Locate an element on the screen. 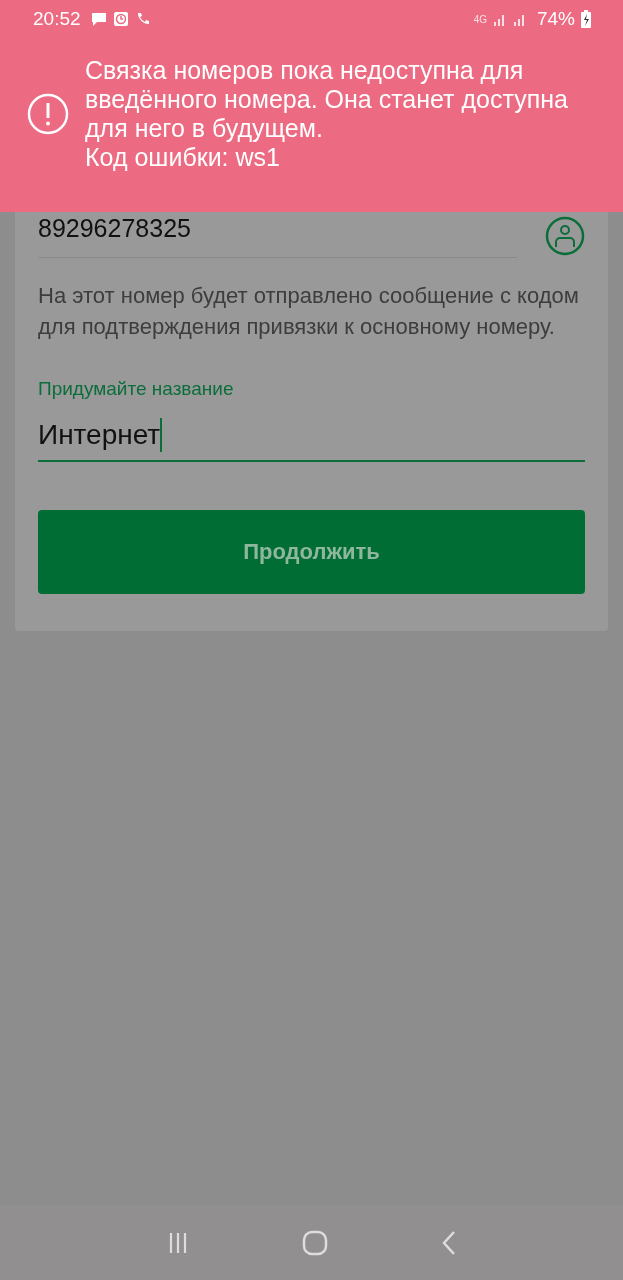 This screenshot has height=1280, width=623. clock-app-icon is located at coordinates (120, 19).